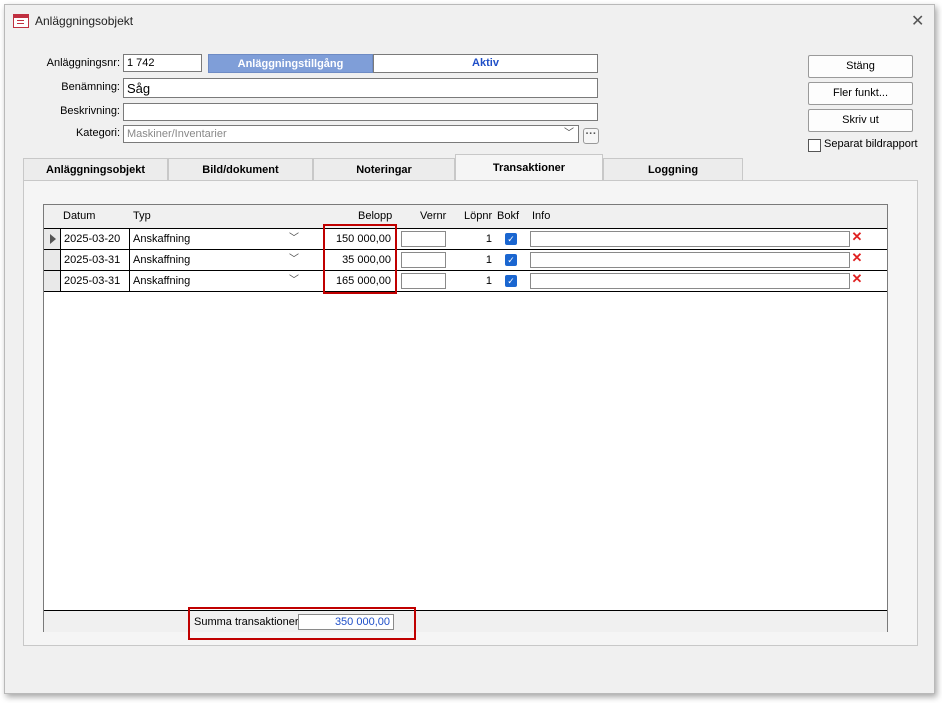  Describe the element at coordinates (860, 120) in the screenshot. I see `print-button: Skriv ut` at that location.